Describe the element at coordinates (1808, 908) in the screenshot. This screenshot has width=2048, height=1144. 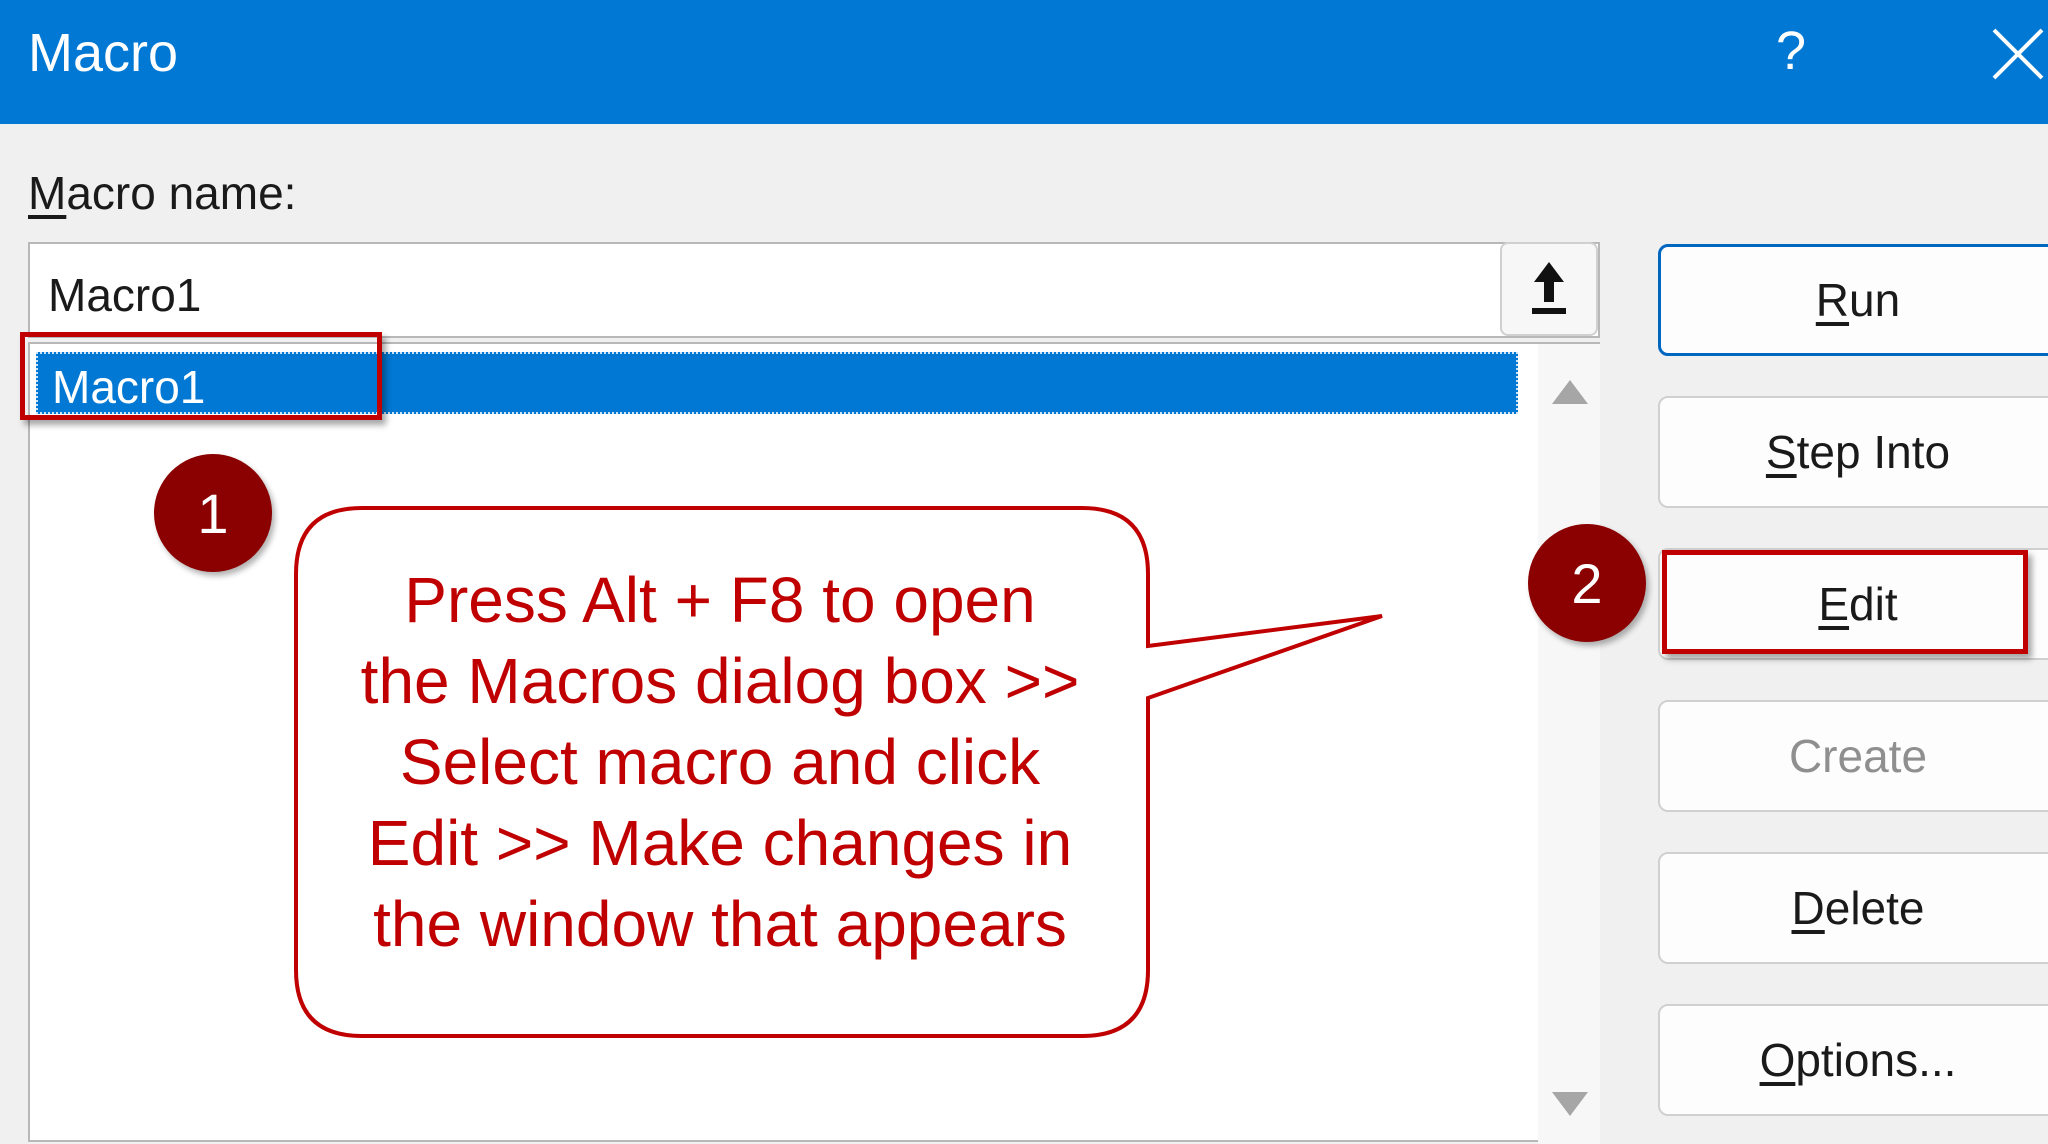
I see `button-mnemonic: D` at that location.